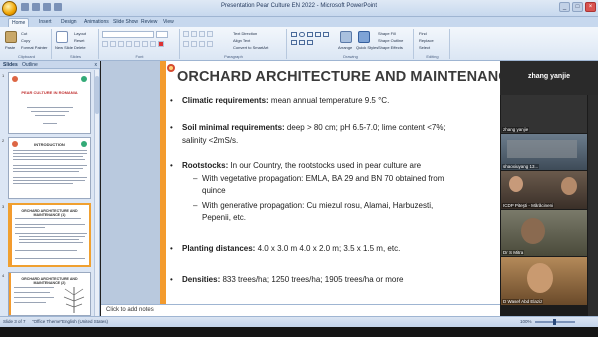  What do you see at coordinates (69, 22) in the screenshot?
I see `tab-design: Design` at bounding box center [69, 22].